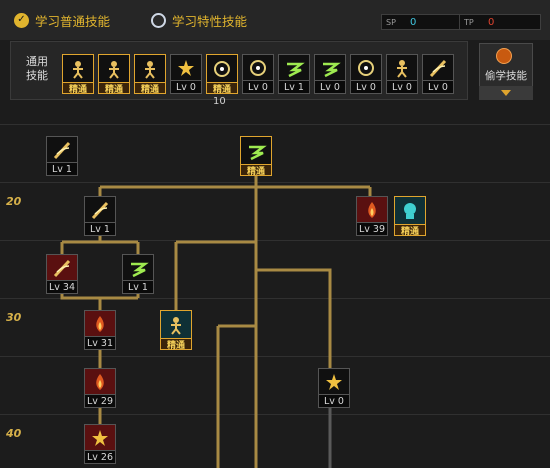 This screenshot has height=468, width=550. What do you see at coordinates (100, 381) in the screenshot?
I see `red-wave-icon` at bounding box center [100, 381].